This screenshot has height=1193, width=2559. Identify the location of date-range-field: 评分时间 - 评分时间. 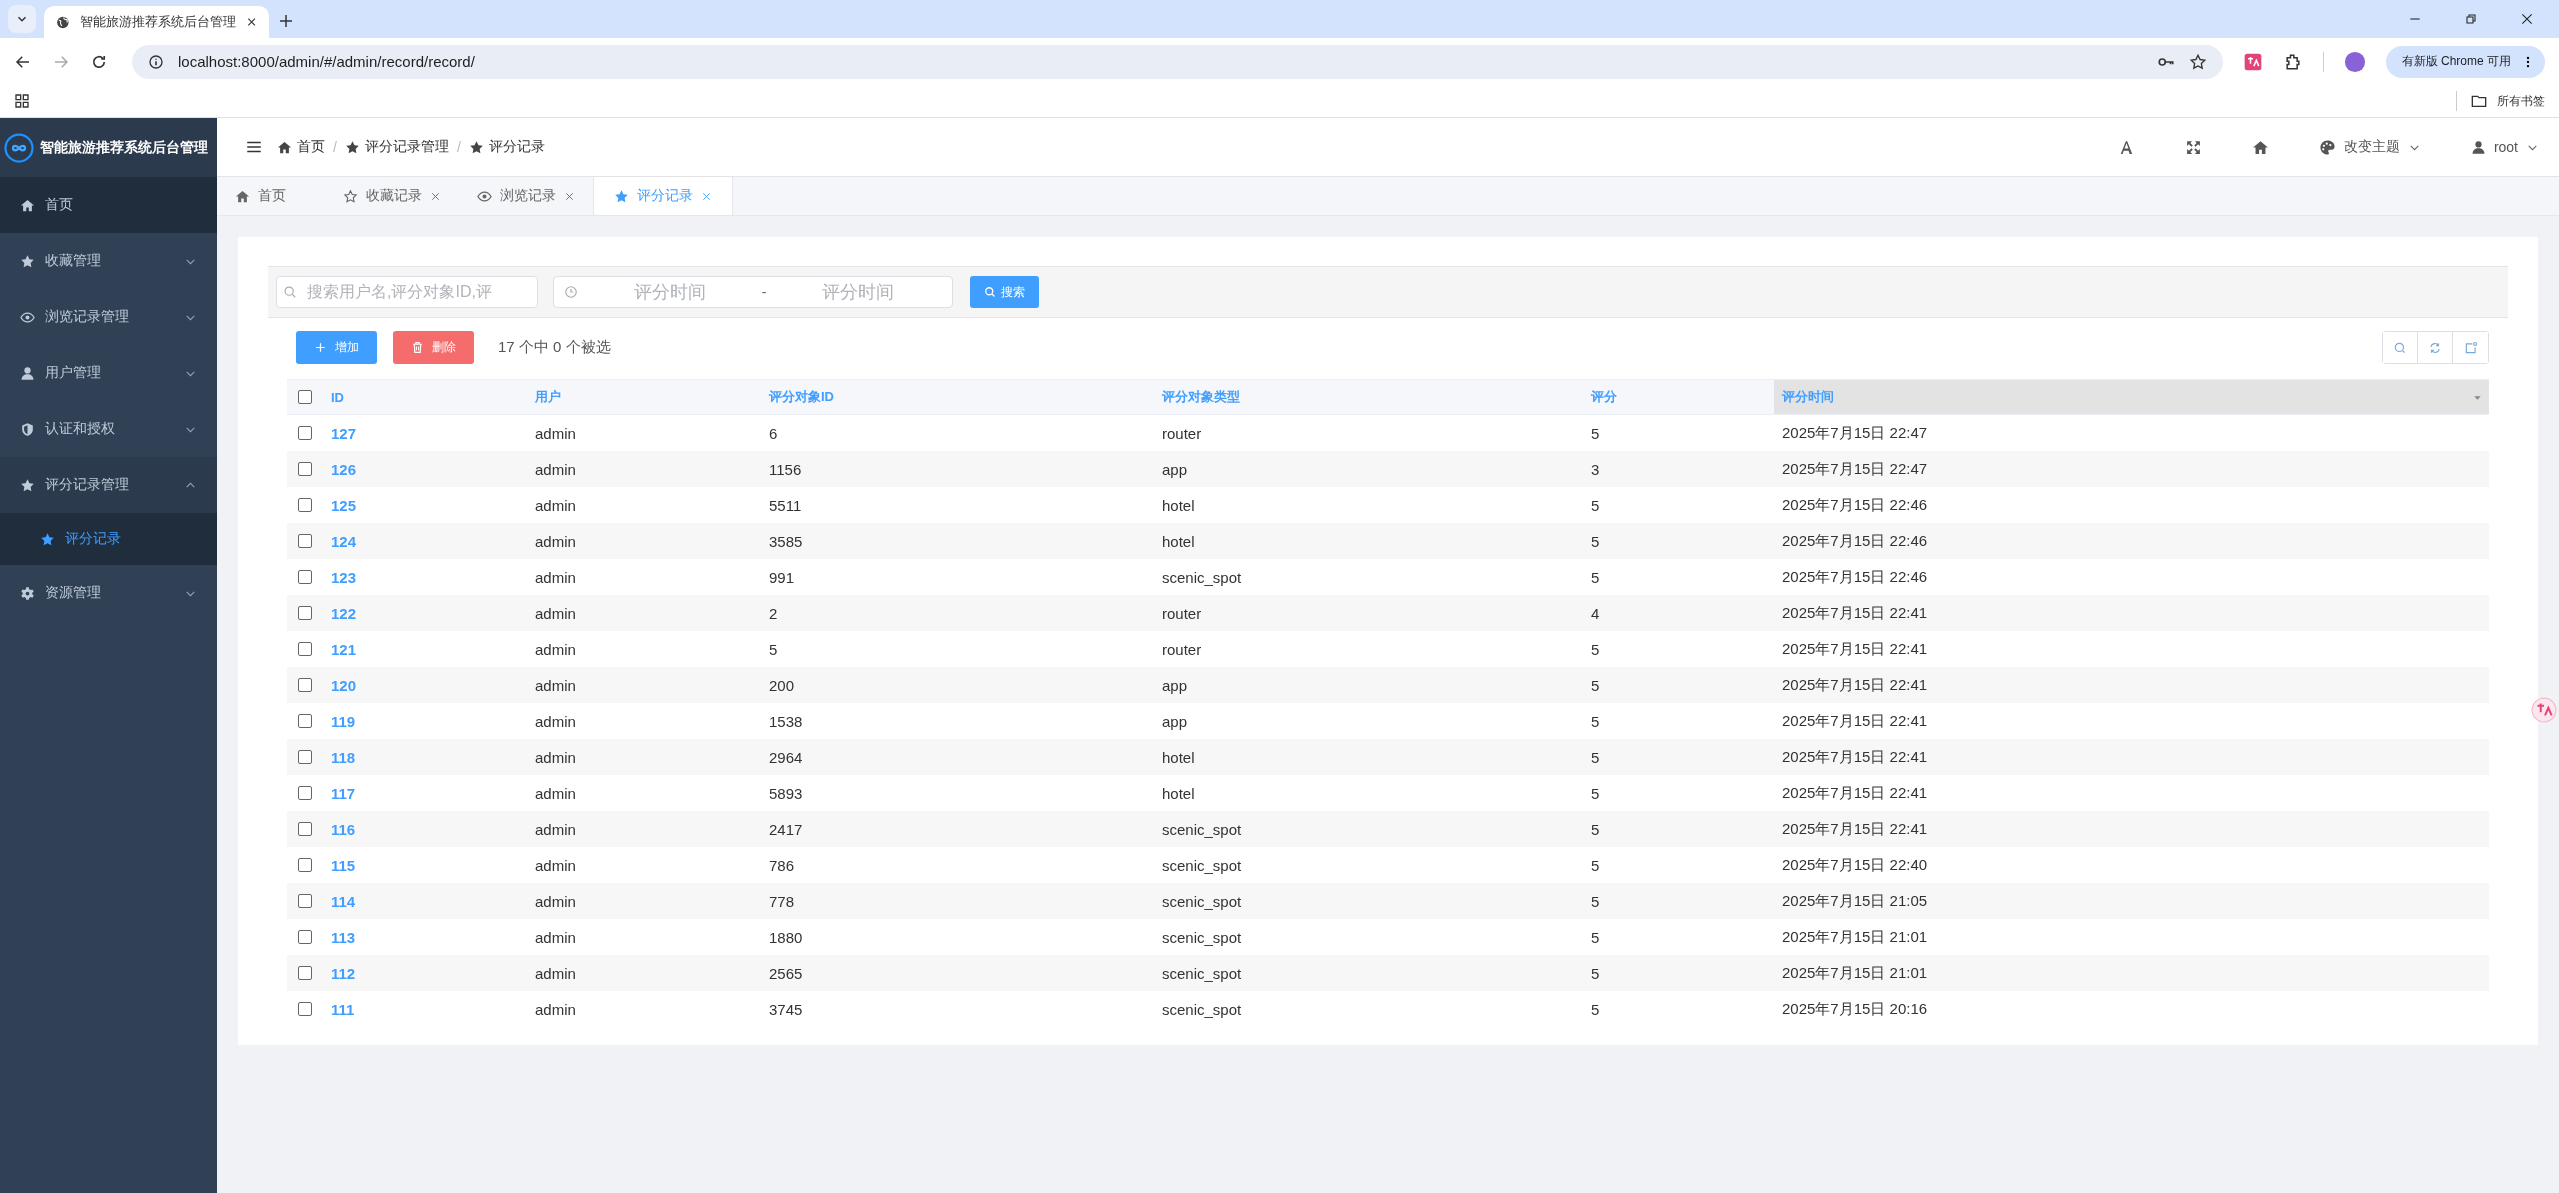
(753, 292).